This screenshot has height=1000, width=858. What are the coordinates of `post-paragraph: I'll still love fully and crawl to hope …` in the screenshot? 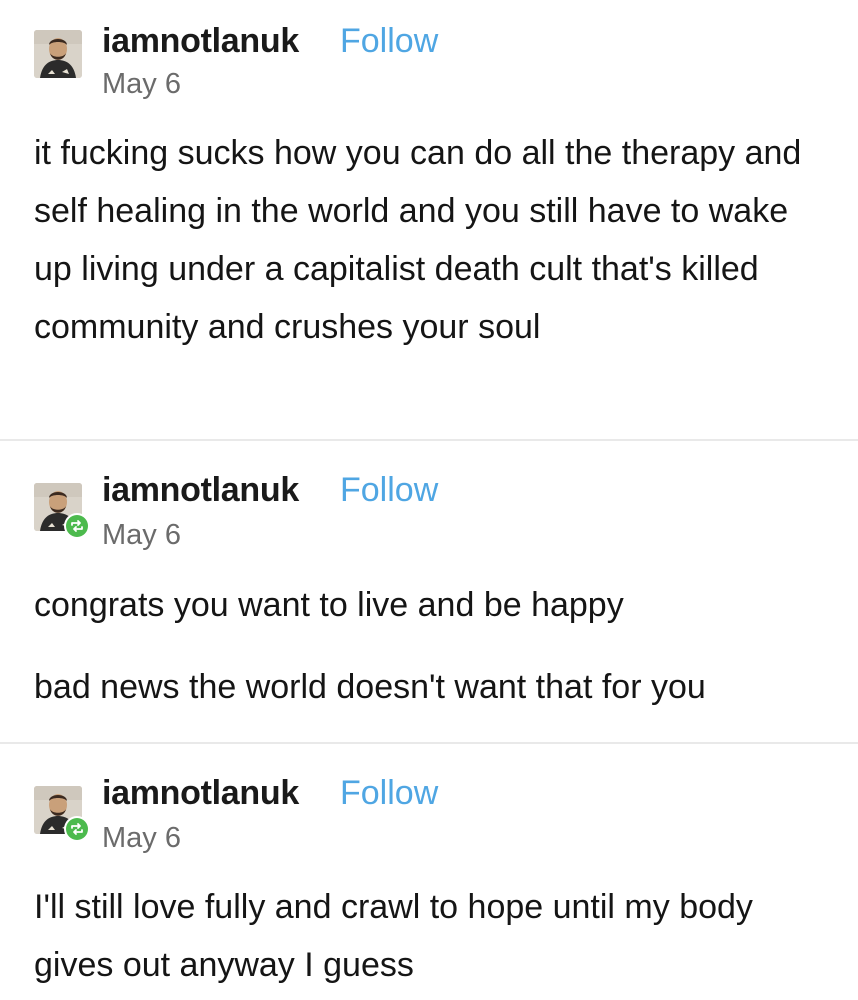 It's located at (393, 936).